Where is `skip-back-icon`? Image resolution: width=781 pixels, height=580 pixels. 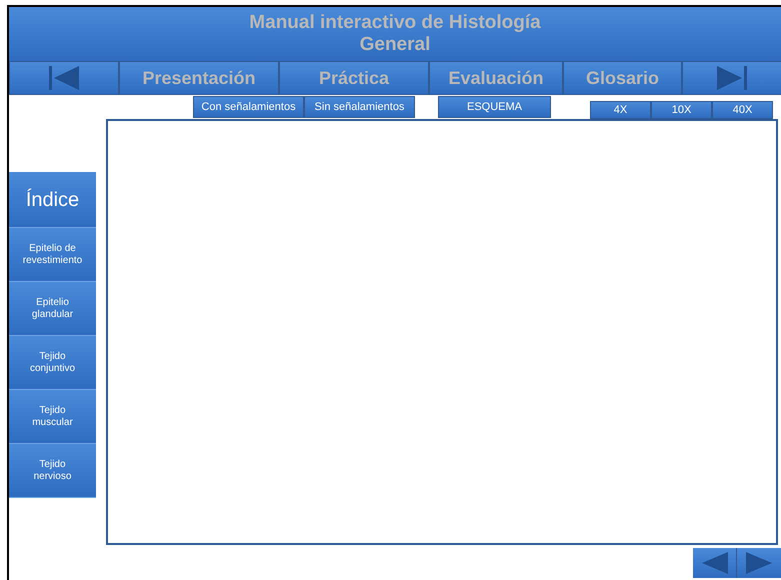
skip-back-icon is located at coordinates (64, 78).